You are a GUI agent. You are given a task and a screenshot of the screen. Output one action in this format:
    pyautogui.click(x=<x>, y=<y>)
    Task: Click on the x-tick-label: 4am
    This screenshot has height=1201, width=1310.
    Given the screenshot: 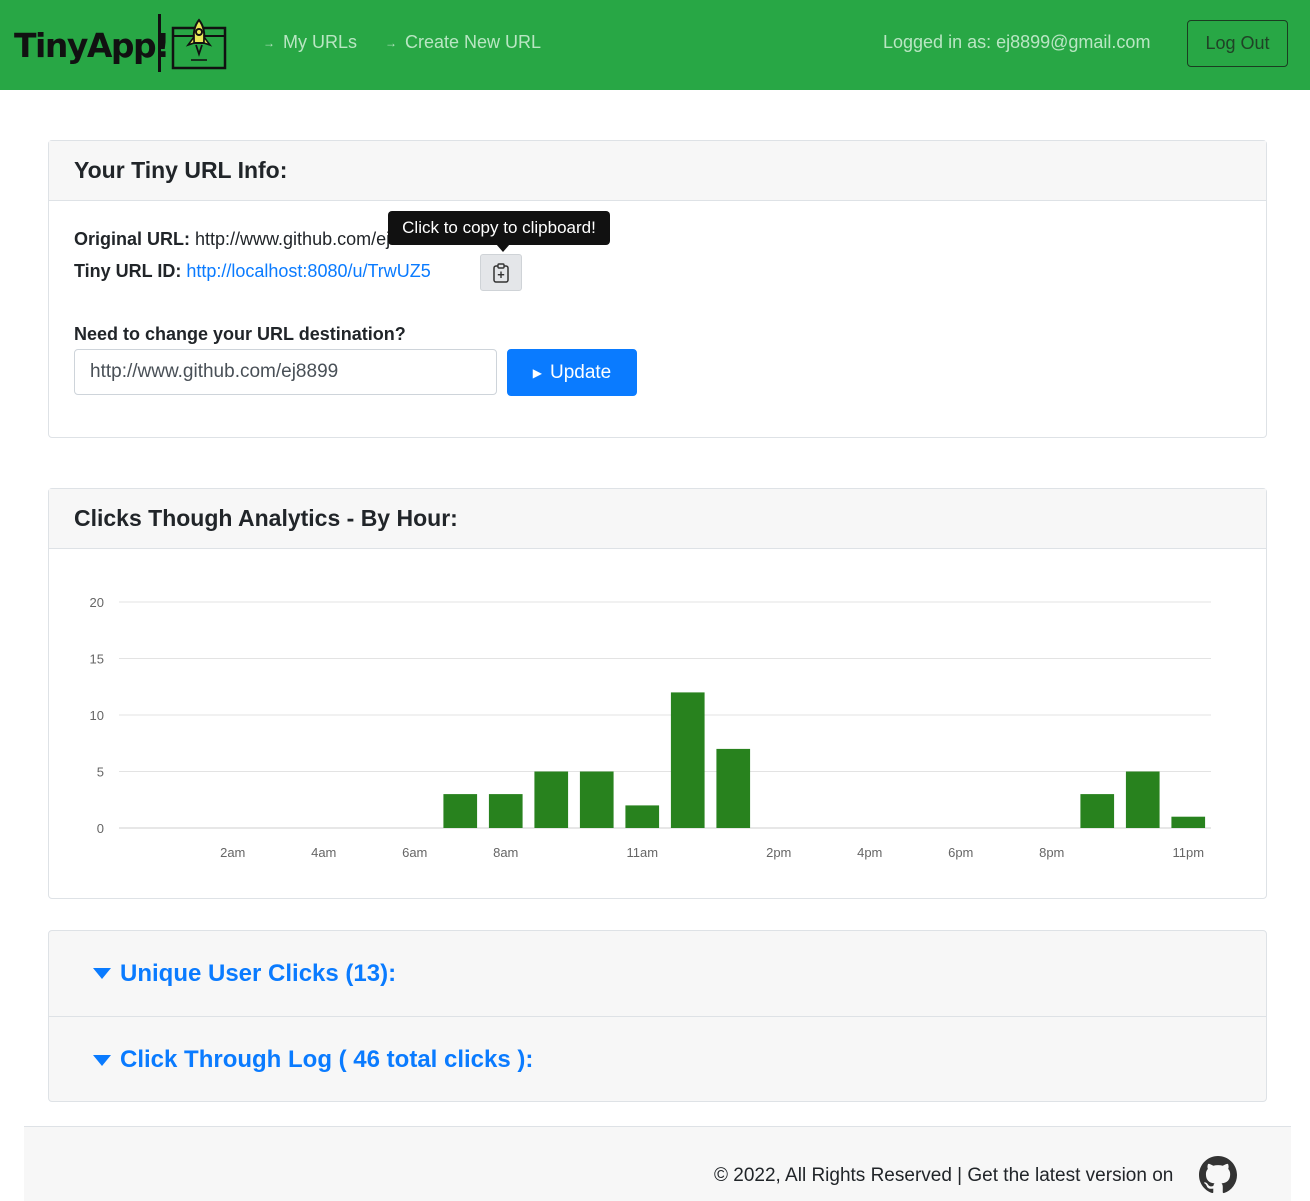 What is the action you would take?
    pyautogui.click(x=323, y=852)
    